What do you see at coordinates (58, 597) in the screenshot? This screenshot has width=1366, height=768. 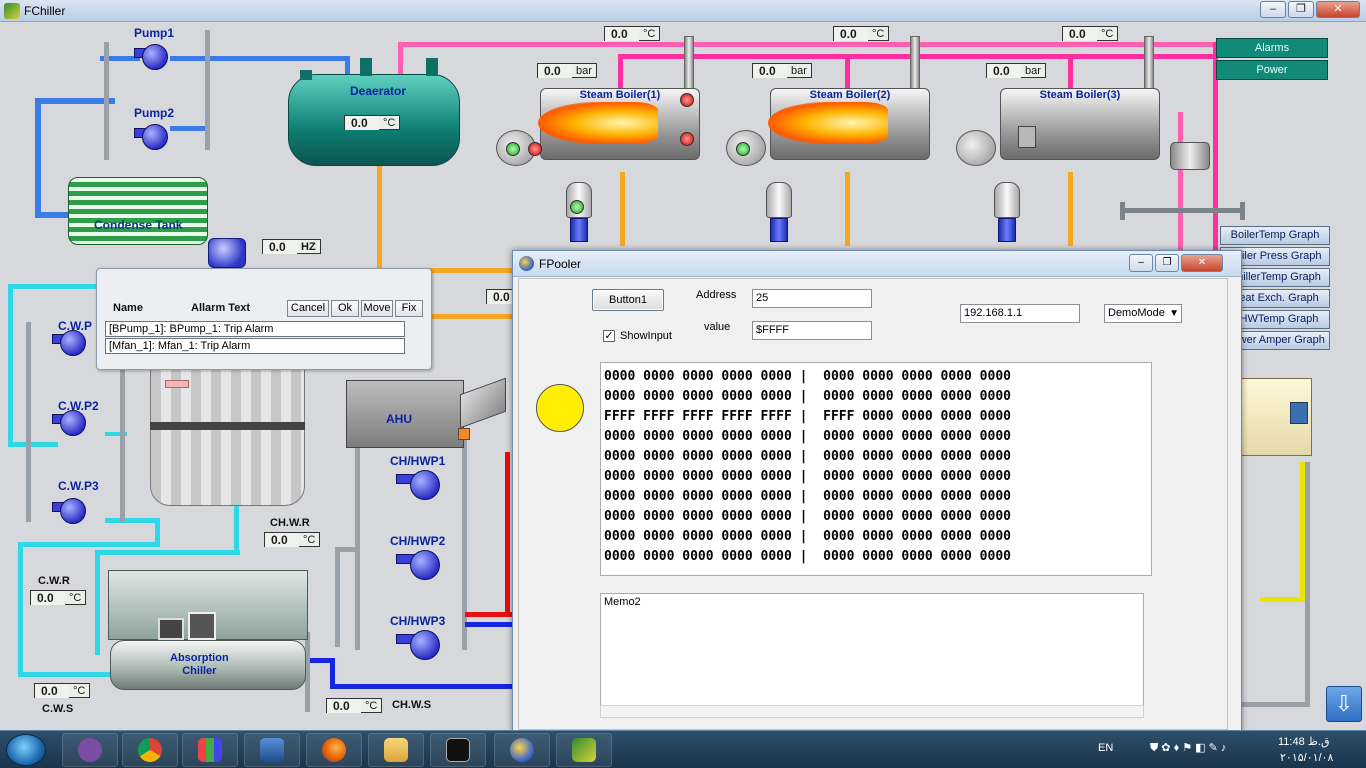 I see `cwr-readout: 0.0 °C` at bounding box center [58, 597].